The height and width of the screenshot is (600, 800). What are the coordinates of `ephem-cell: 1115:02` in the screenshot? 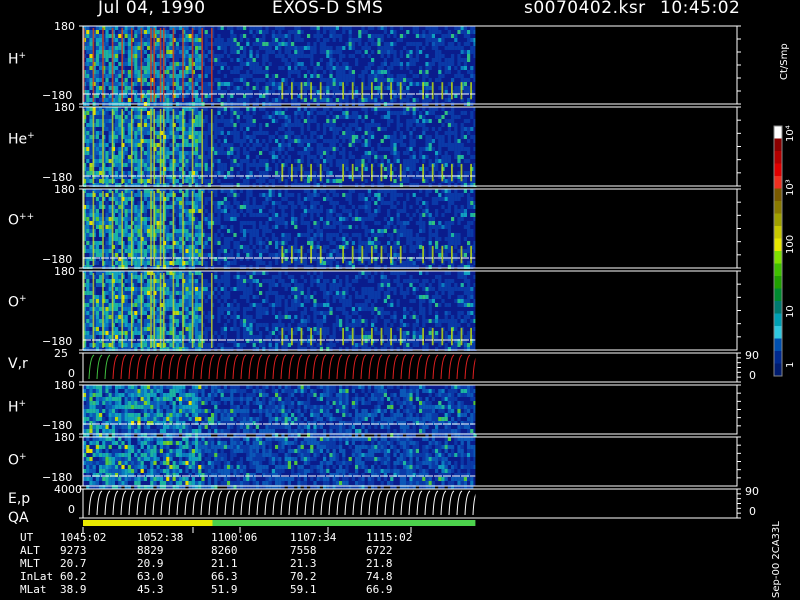 It's located at (389, 537).